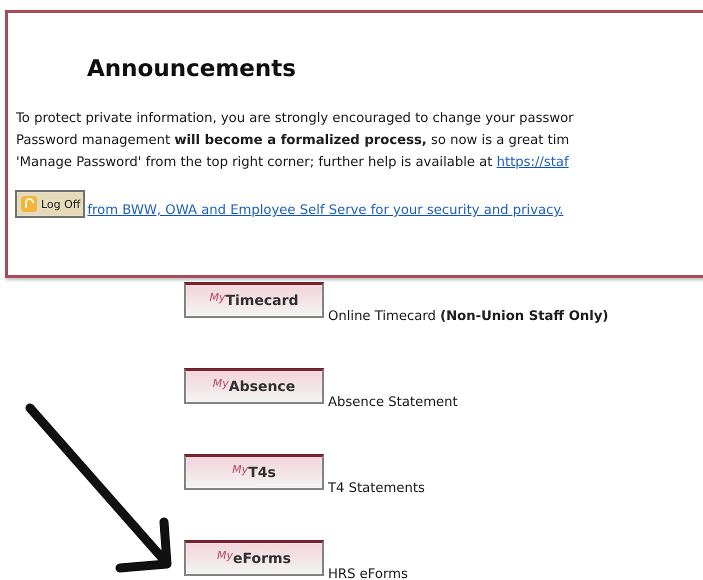  Describe the element at coordinates (295, 119) in the screenshot. I see `announcement-text: To protect private information, you are strongly encouraged to change your passwor` at that location.